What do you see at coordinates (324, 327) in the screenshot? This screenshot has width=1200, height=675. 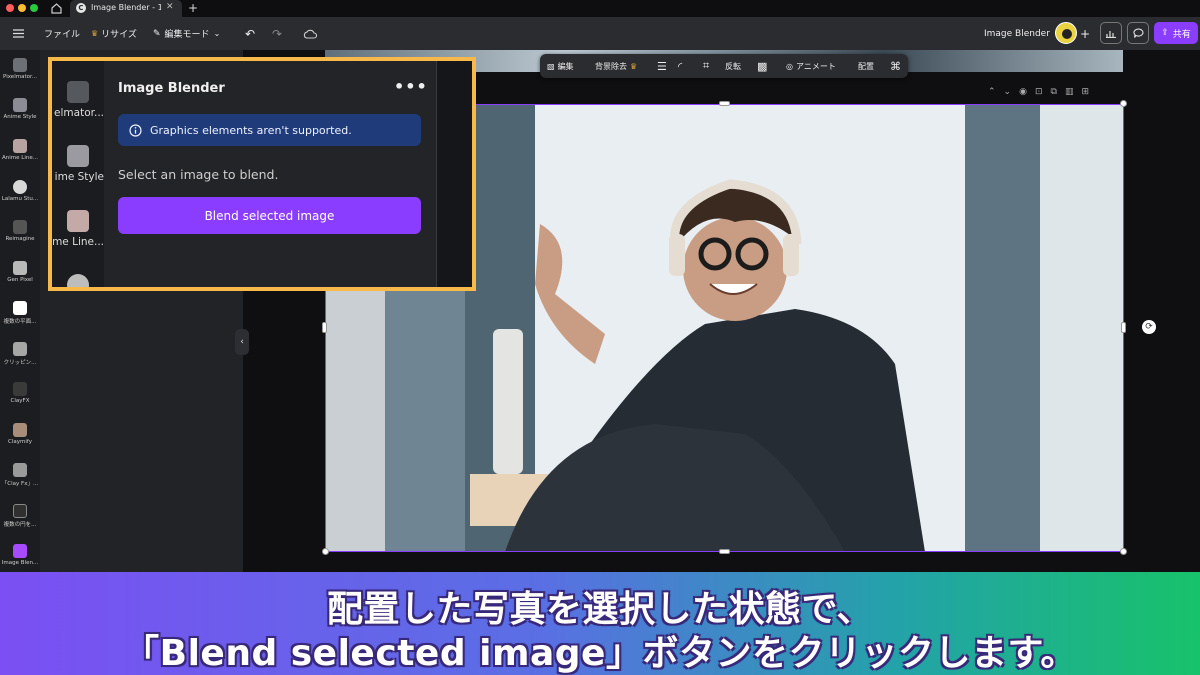 I see `resize-handle-left` at bounding box center [324, 327].